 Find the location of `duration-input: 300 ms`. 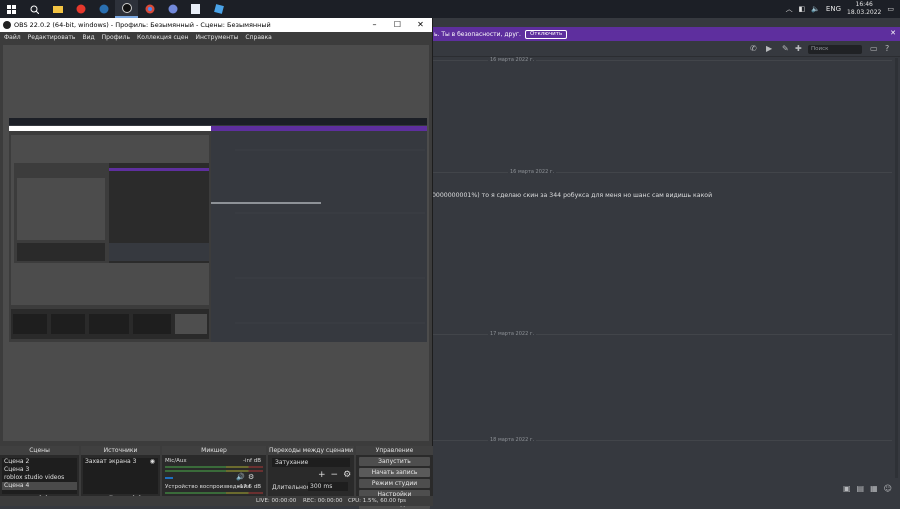

duration-input: 300 ms is located at coordinates (328, 486).